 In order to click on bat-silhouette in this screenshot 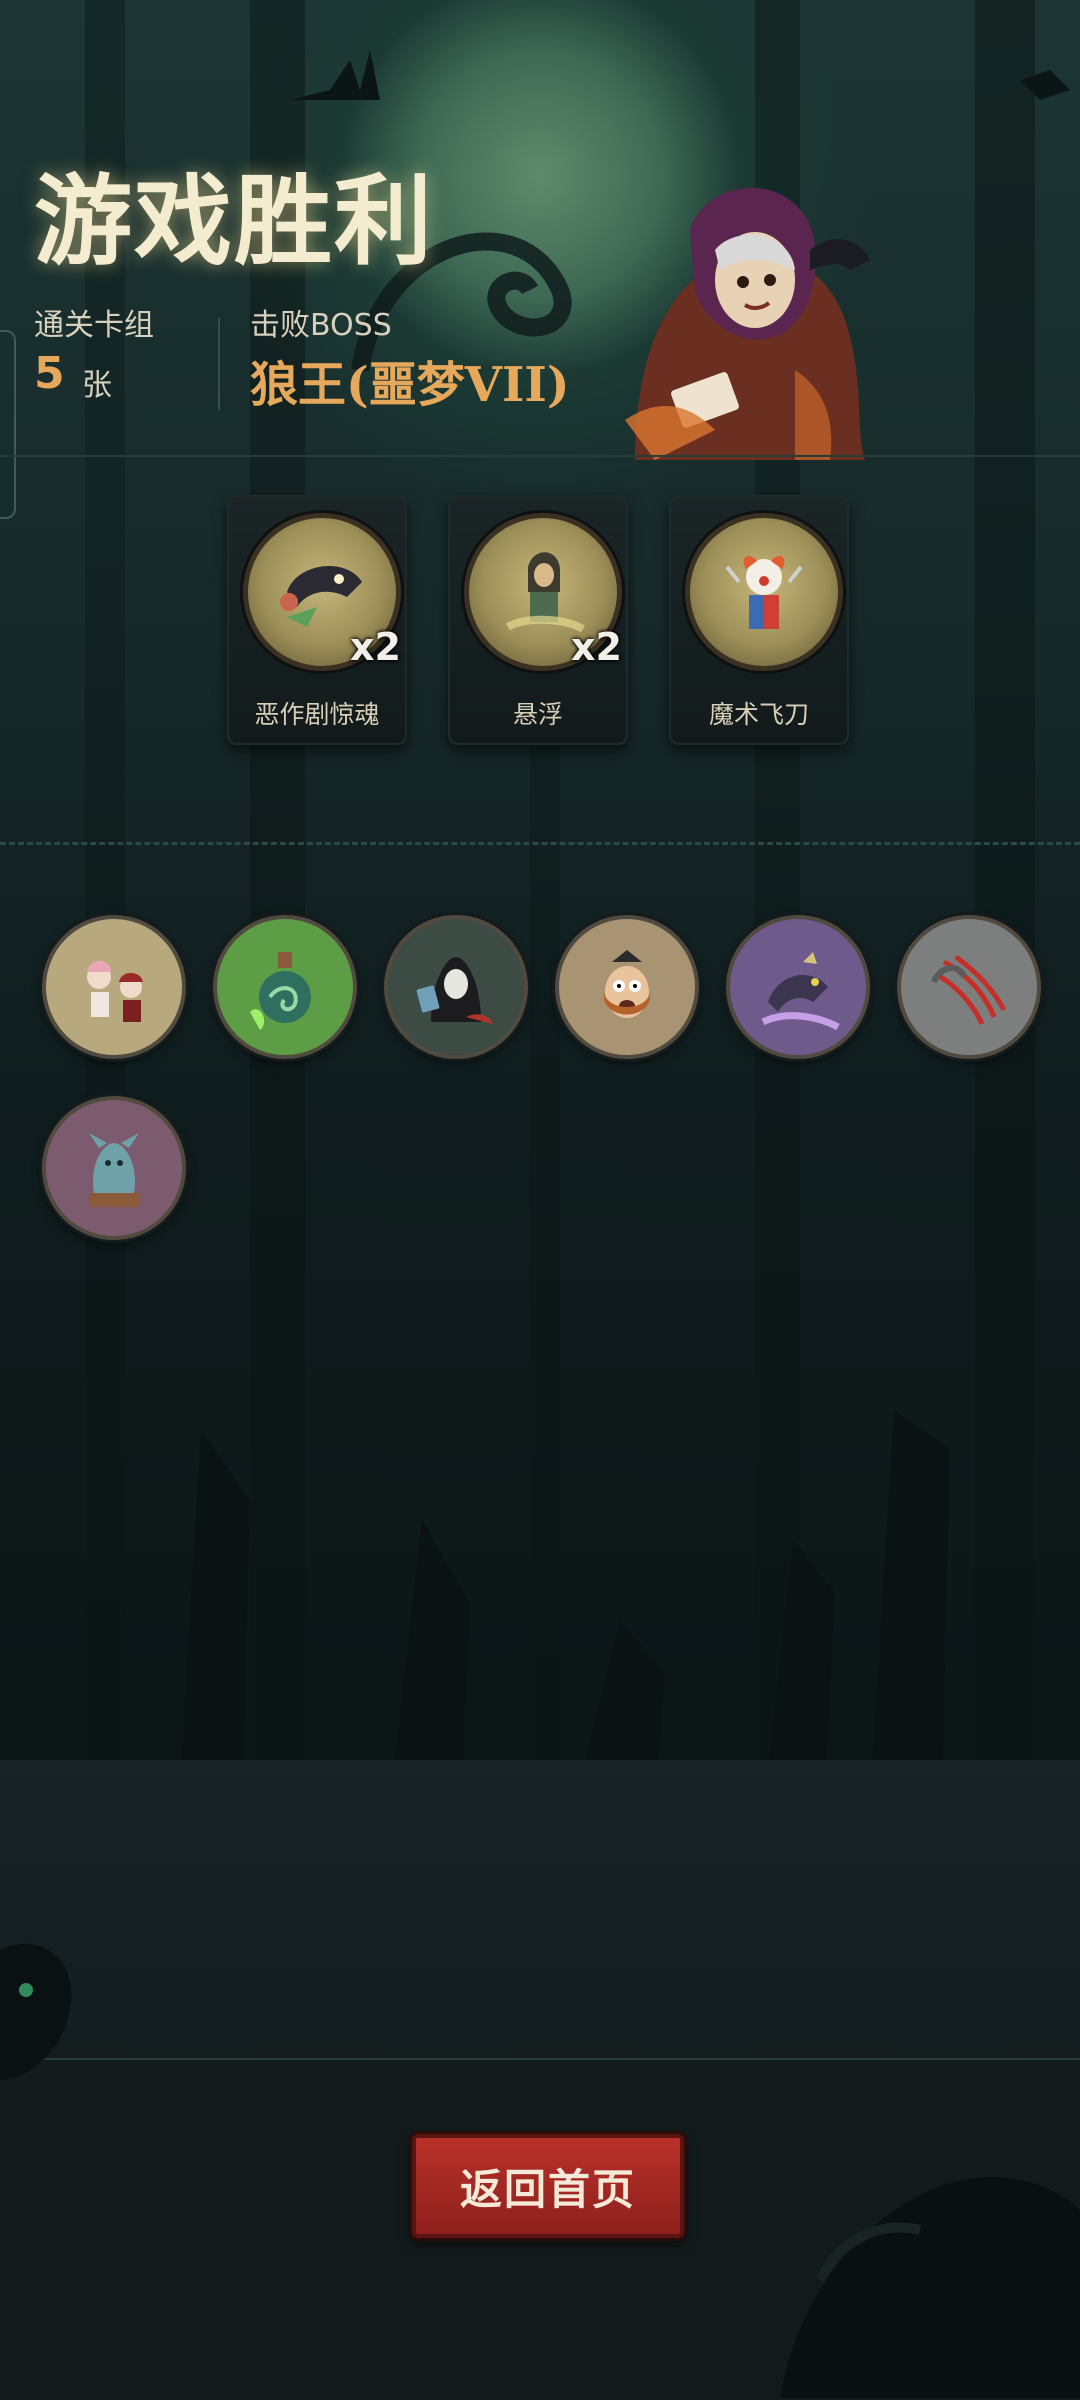, I will do `click(680, 75)`.